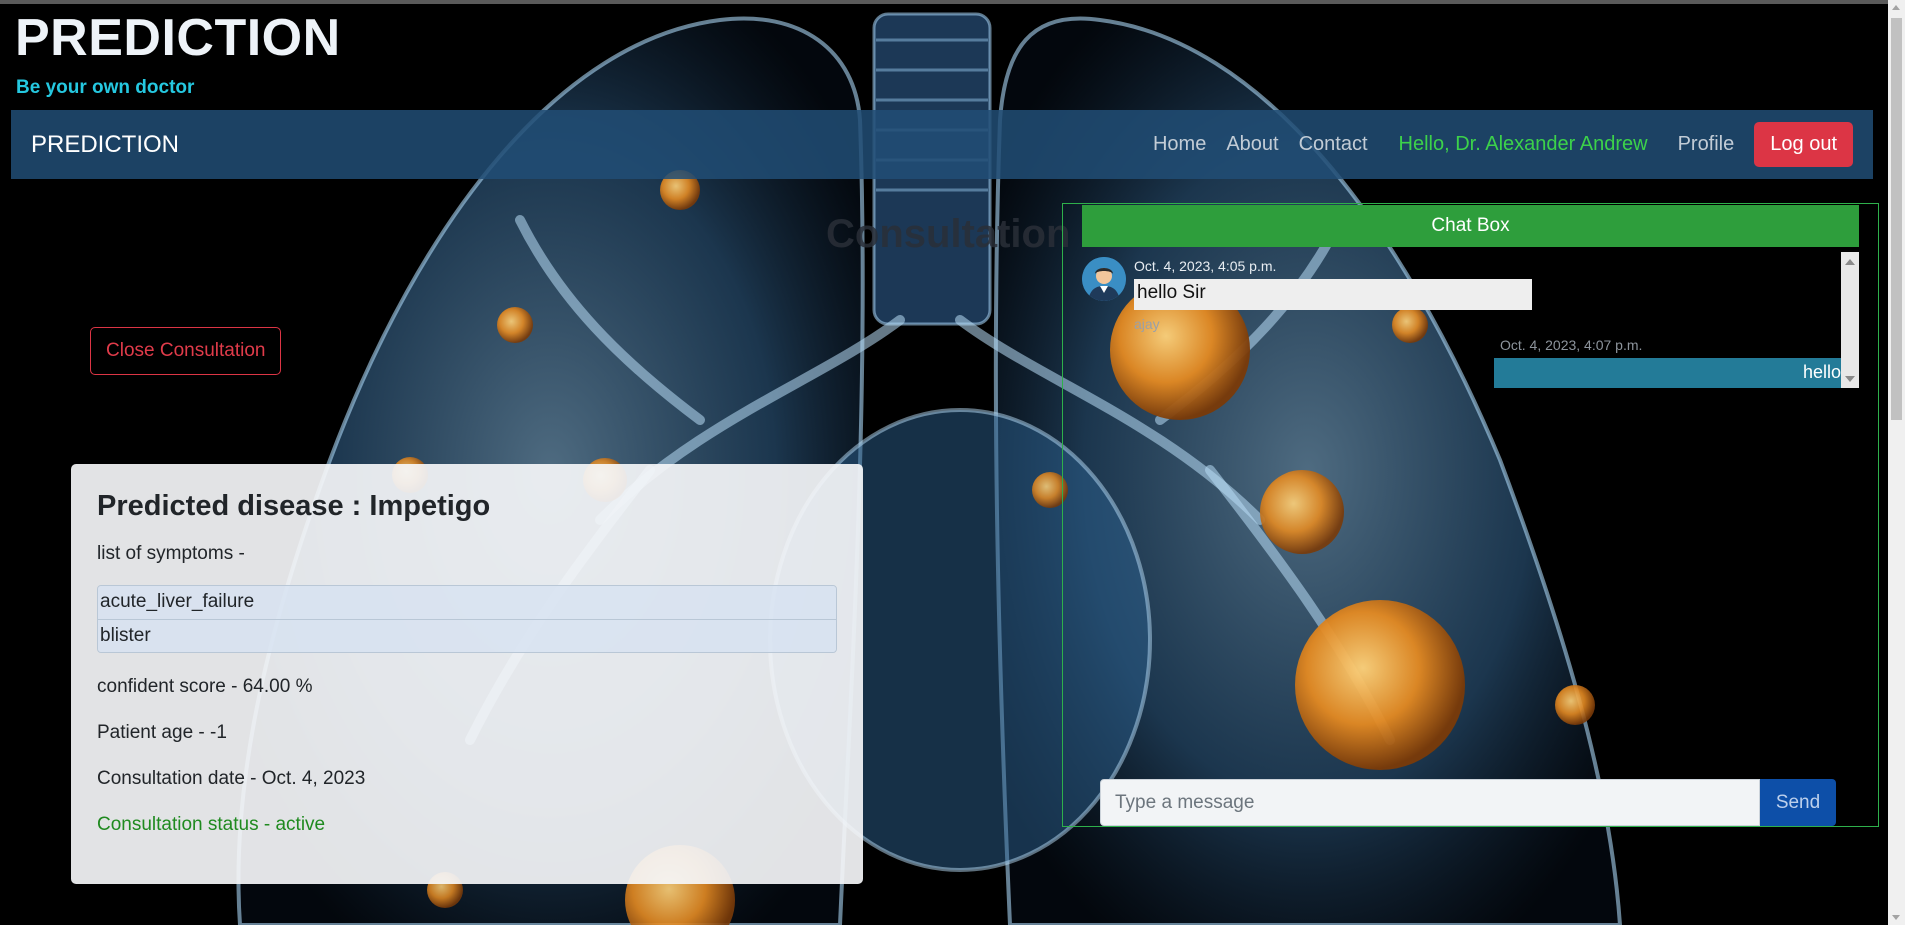 The width and height of the screenshot is (1905, 925). I want to click on chat-box-header: Chat Box, so click(1470, 226).